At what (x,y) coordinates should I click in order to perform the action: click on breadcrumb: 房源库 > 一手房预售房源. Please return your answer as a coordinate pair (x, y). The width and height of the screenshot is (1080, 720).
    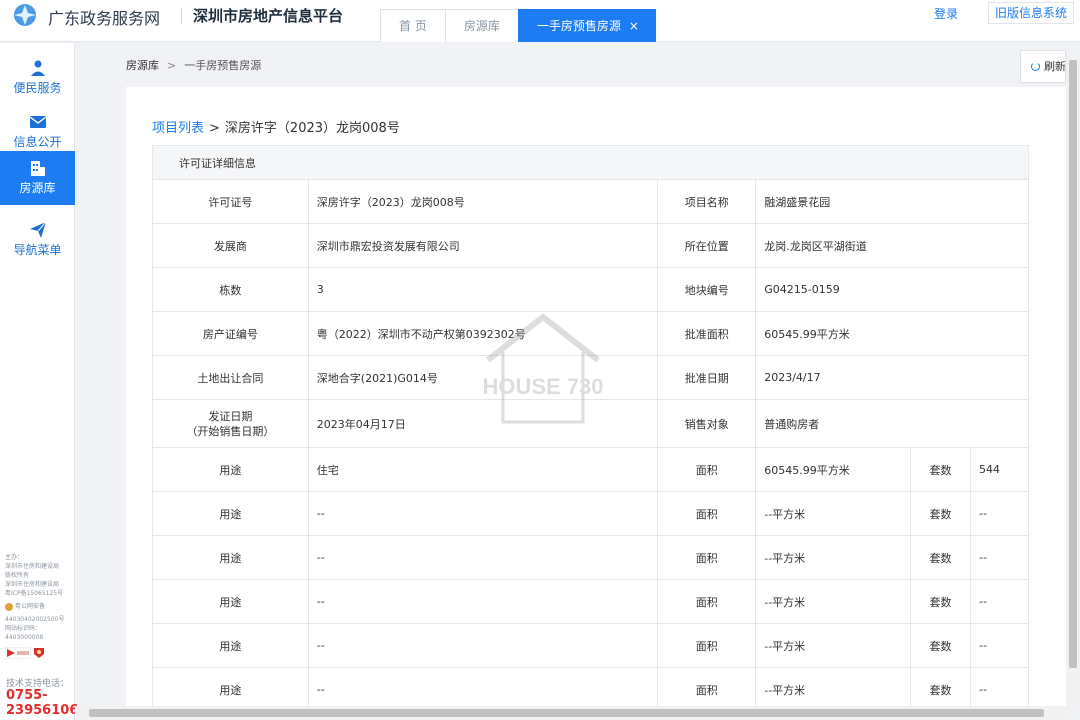
    Looking at the image, I should click on (193, 65).